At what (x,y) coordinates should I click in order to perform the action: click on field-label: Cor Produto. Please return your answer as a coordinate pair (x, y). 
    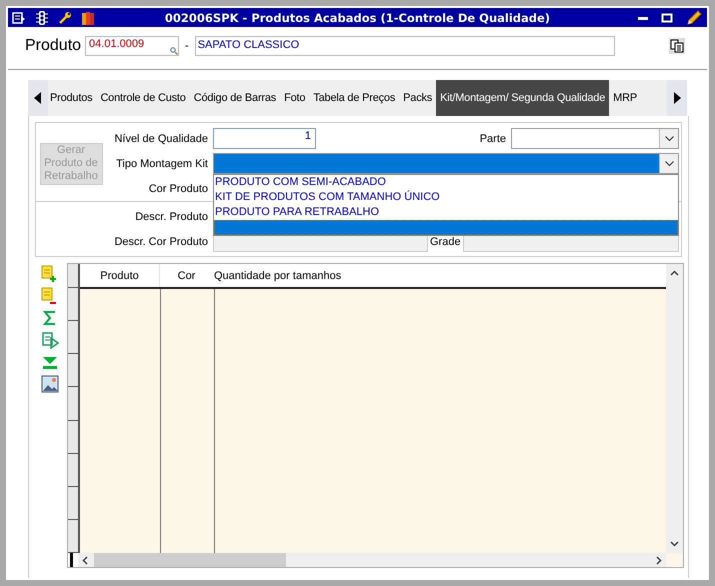
    Looking at the image, I should click on (178, 188).